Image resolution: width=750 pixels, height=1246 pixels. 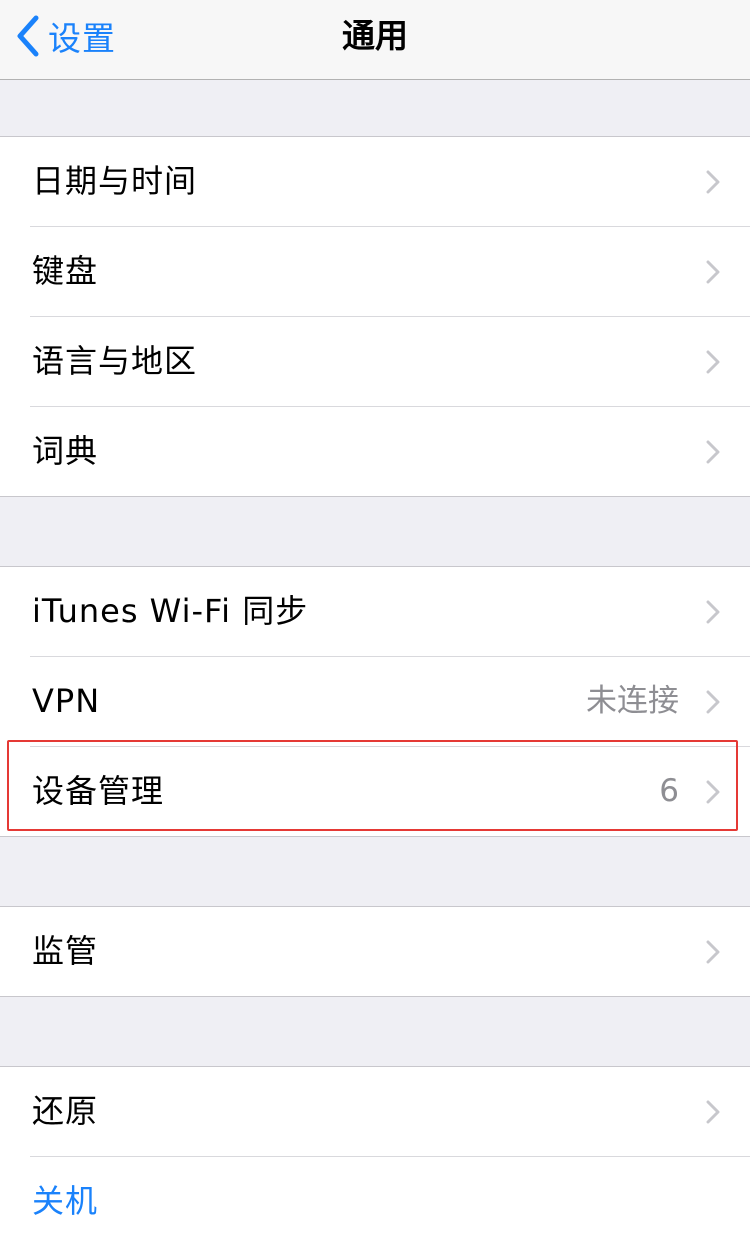 What do you see at coordinates (390, 182) in the screenshot?
I see `row-date-time: 日期与时间` at bounding box center [390, 182].